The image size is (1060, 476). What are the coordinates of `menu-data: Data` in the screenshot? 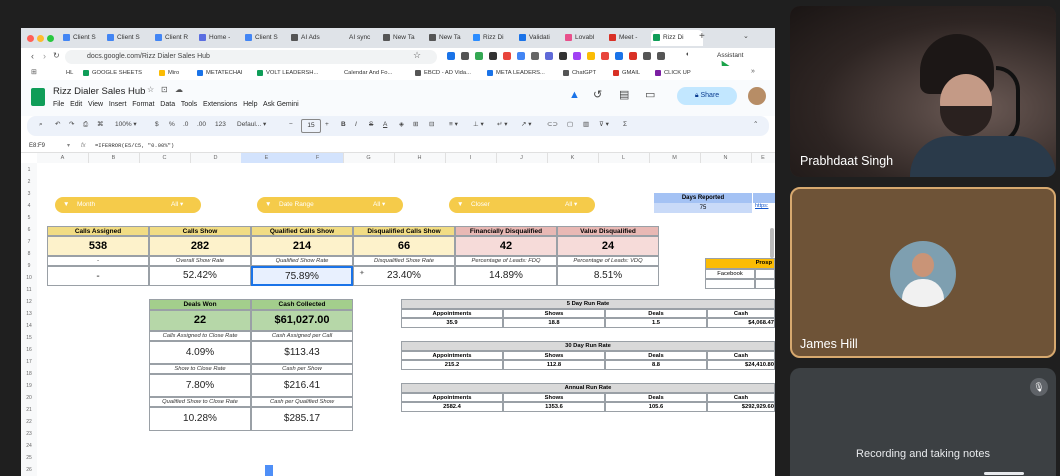 It's located at (167, 104).